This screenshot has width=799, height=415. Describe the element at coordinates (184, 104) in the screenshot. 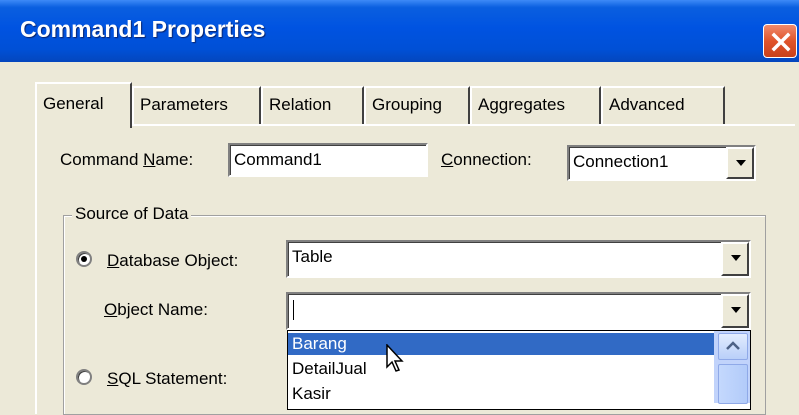

I see `tab-label: Parameters` at that location.